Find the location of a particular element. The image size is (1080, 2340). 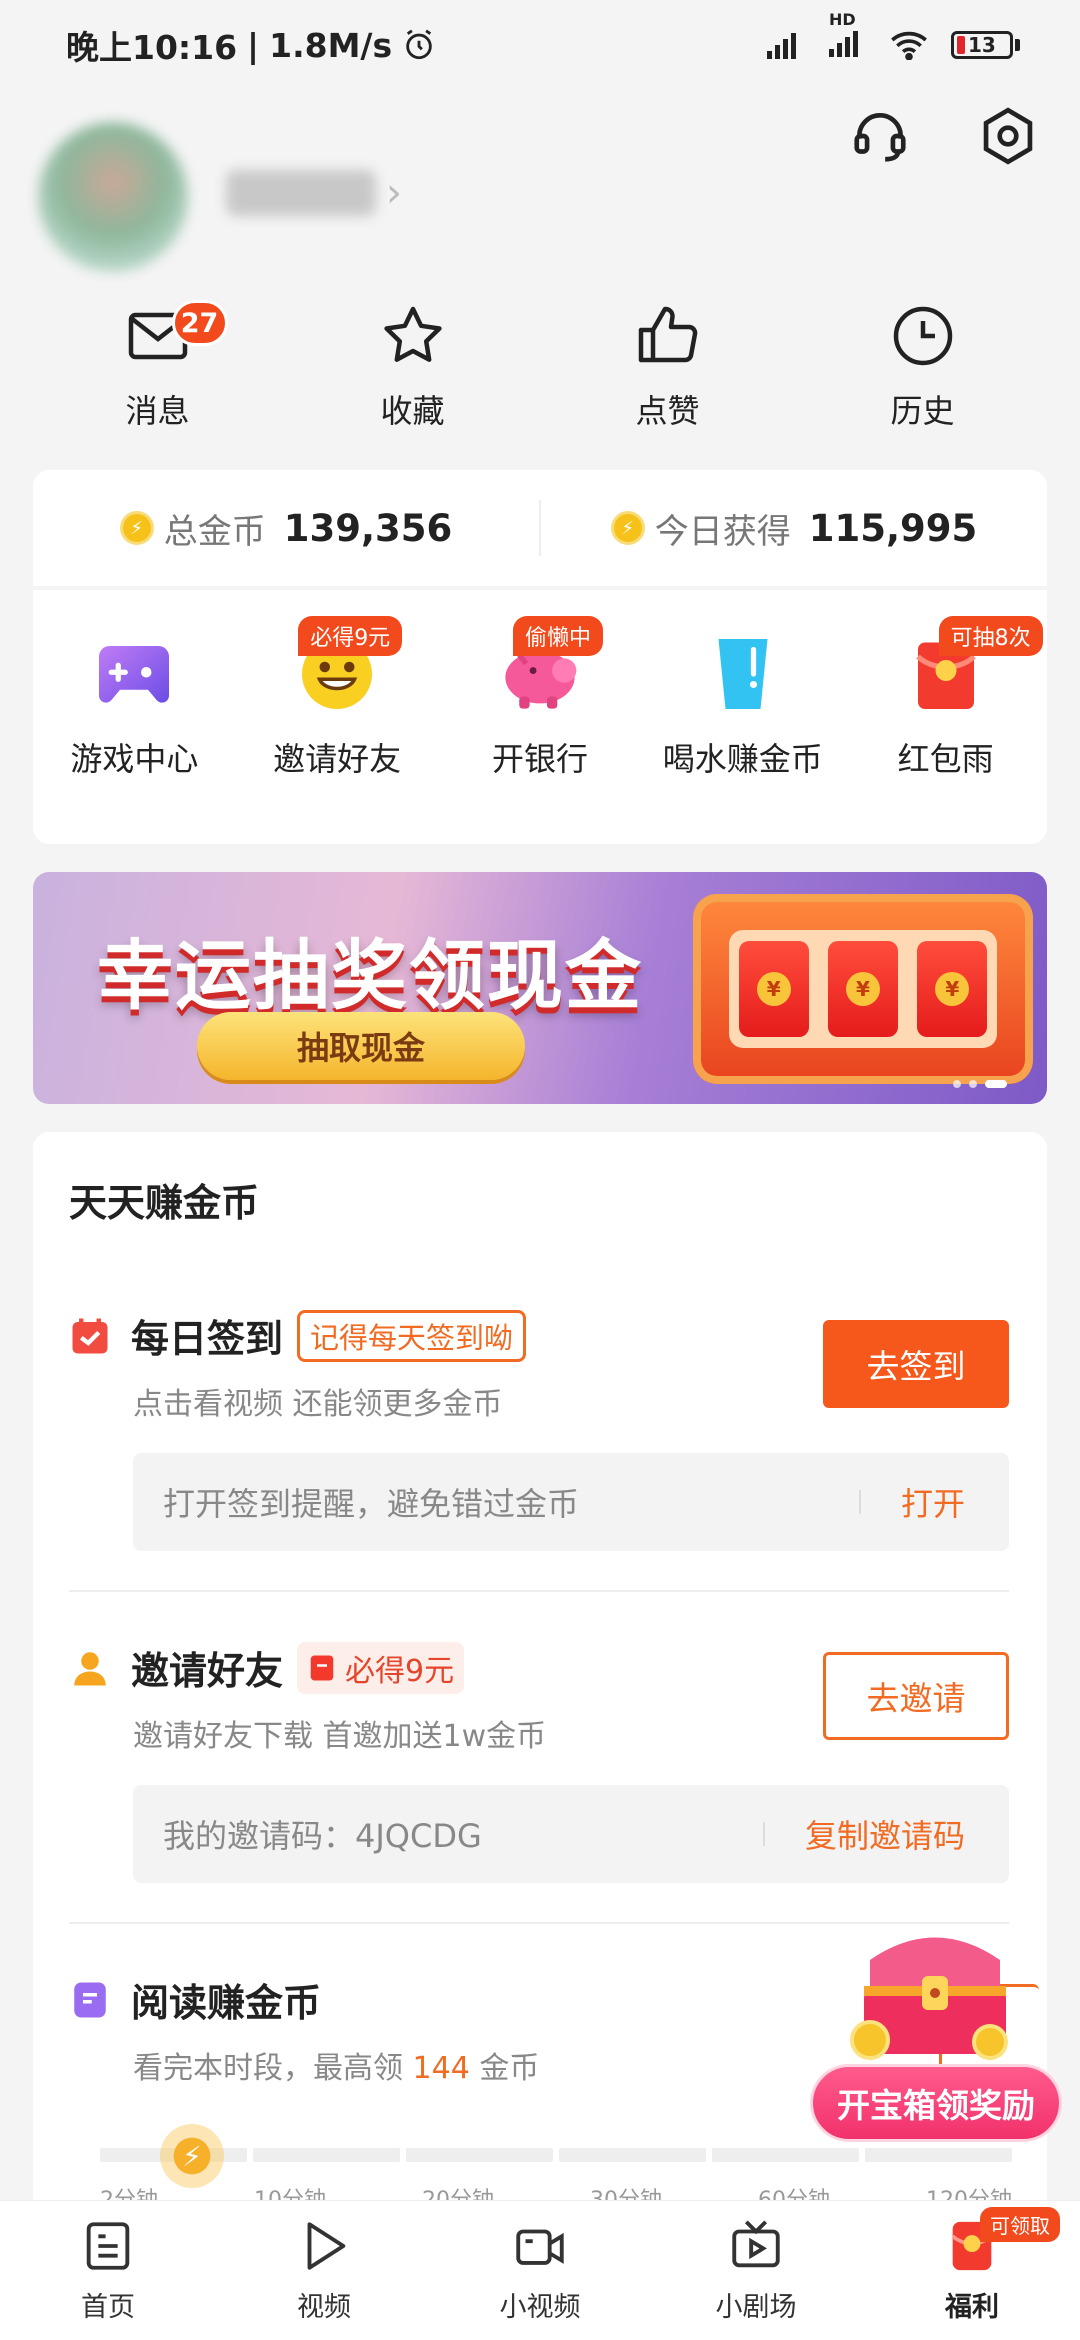

tab-mini-theater: 小剧场 is located at coordinates (756, 2270).